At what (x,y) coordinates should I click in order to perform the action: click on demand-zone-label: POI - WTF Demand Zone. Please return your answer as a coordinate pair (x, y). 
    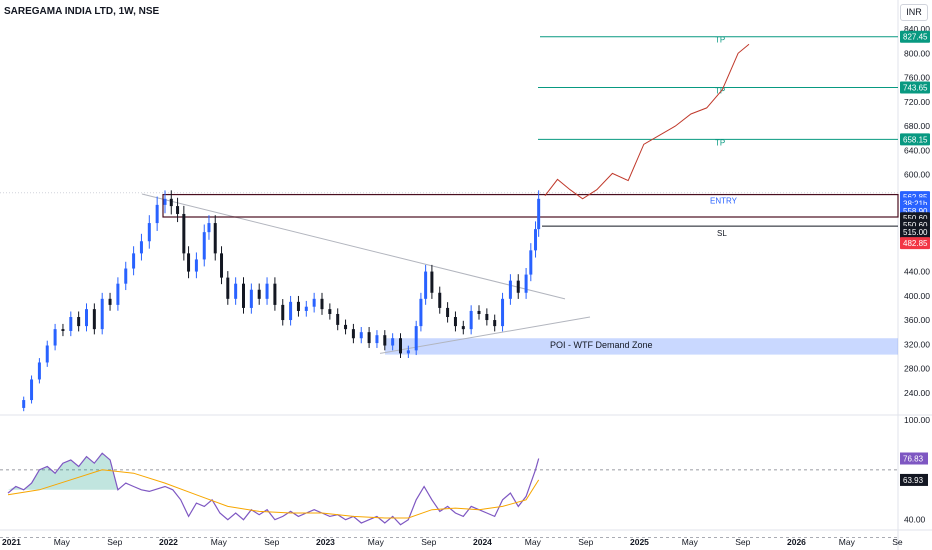
    Looking at the image, I should click on (601, 345).